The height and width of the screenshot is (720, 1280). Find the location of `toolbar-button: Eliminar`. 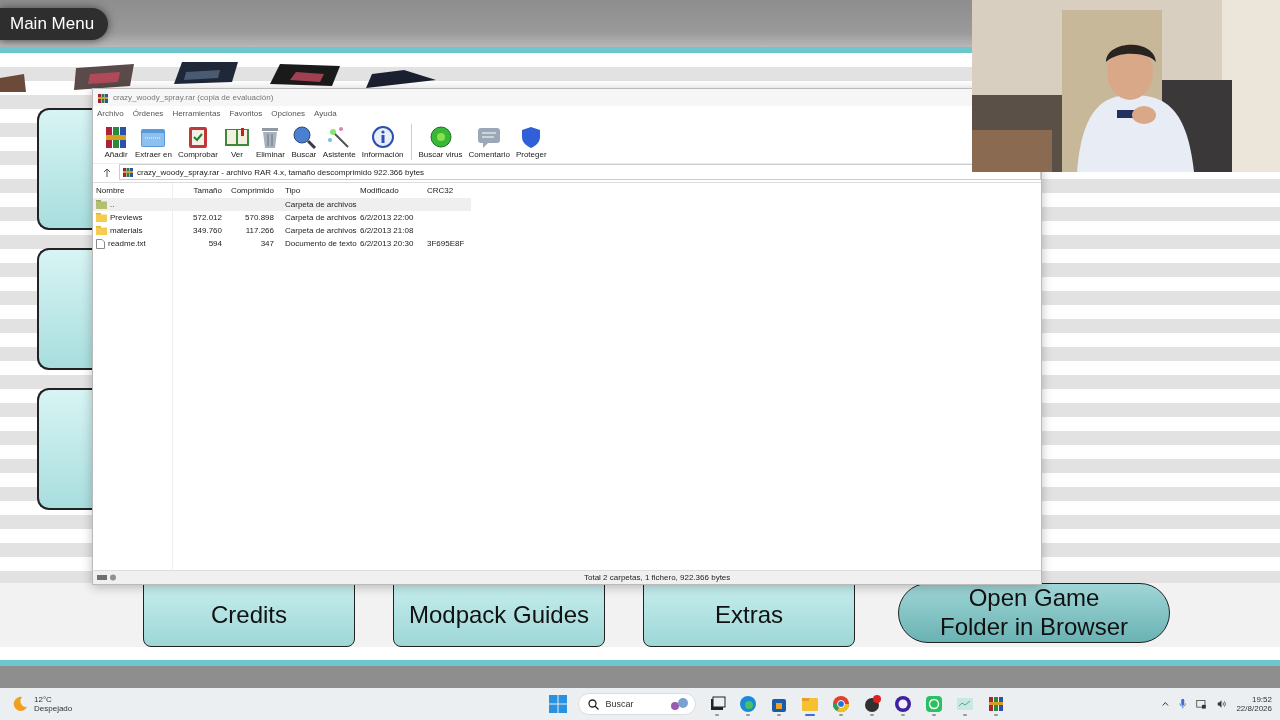

toolbar-button: Eliminar is located at coordinates (270, 142).